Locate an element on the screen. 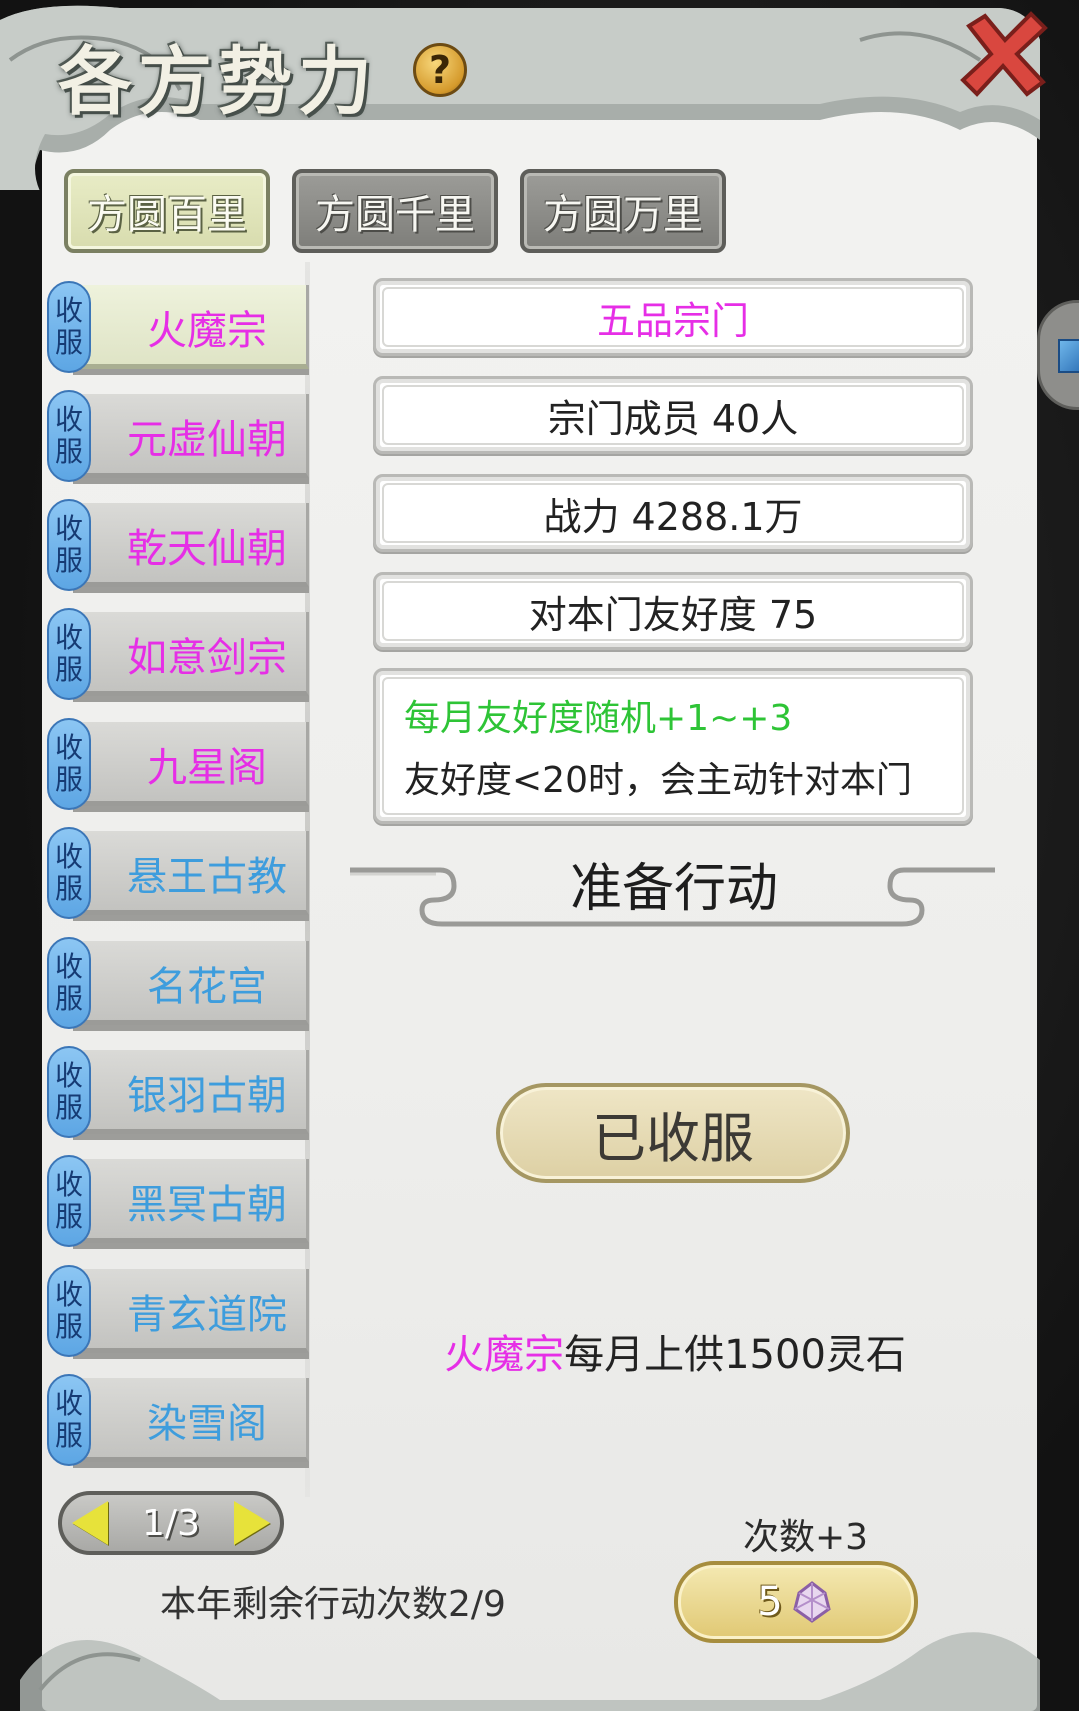 This screenshot has height=1711, width=1079. sect-item-heiming: 收服 黑冥古朝 is located at coordinates (178, 1202).